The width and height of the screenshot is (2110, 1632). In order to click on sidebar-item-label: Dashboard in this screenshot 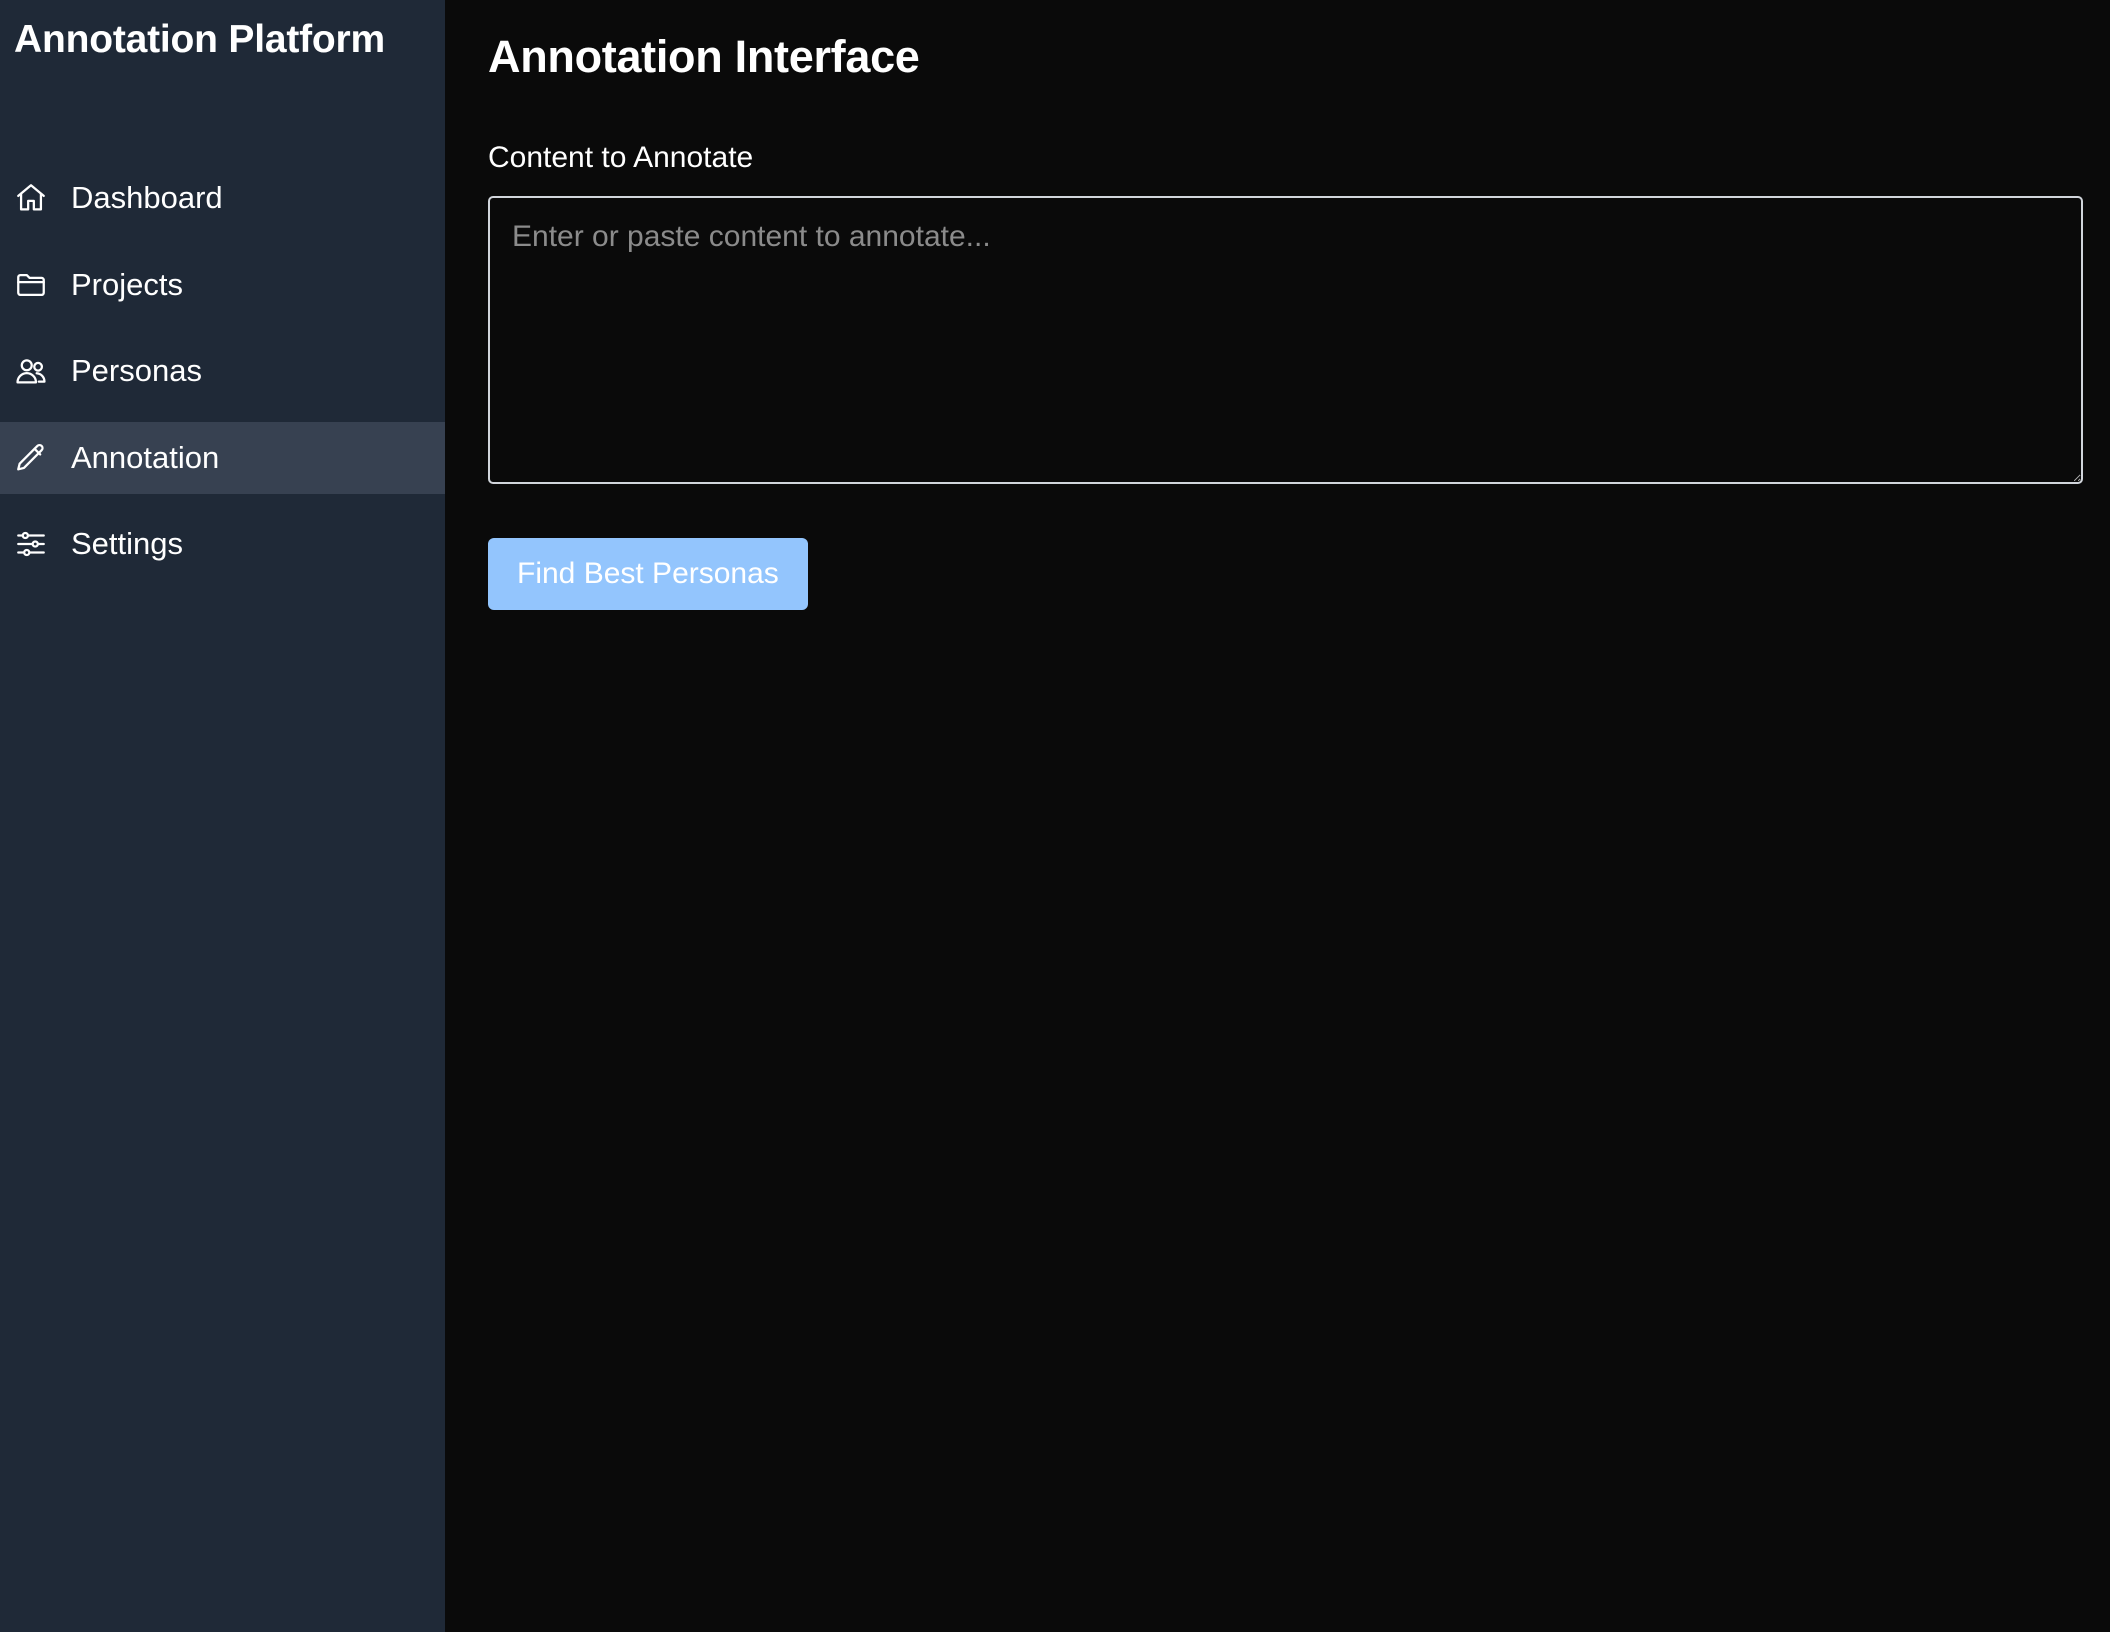, I will do `click(147, 197)`.